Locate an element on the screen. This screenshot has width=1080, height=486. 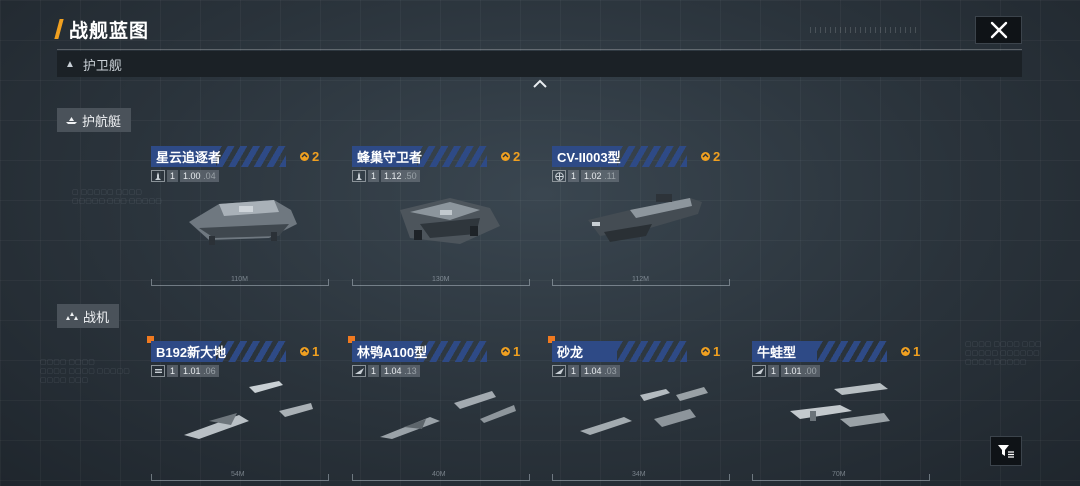
category-label: 战机 is located at coordinates (96, 317).